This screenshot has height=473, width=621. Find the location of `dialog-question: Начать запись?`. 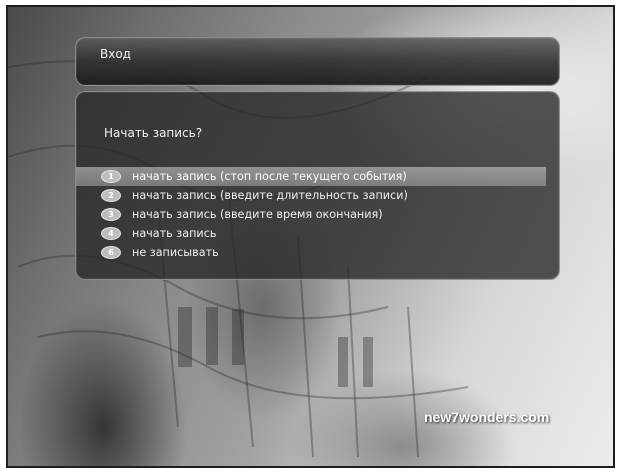

dialog-question: Начать запись? is located at coordinates (153, 133).